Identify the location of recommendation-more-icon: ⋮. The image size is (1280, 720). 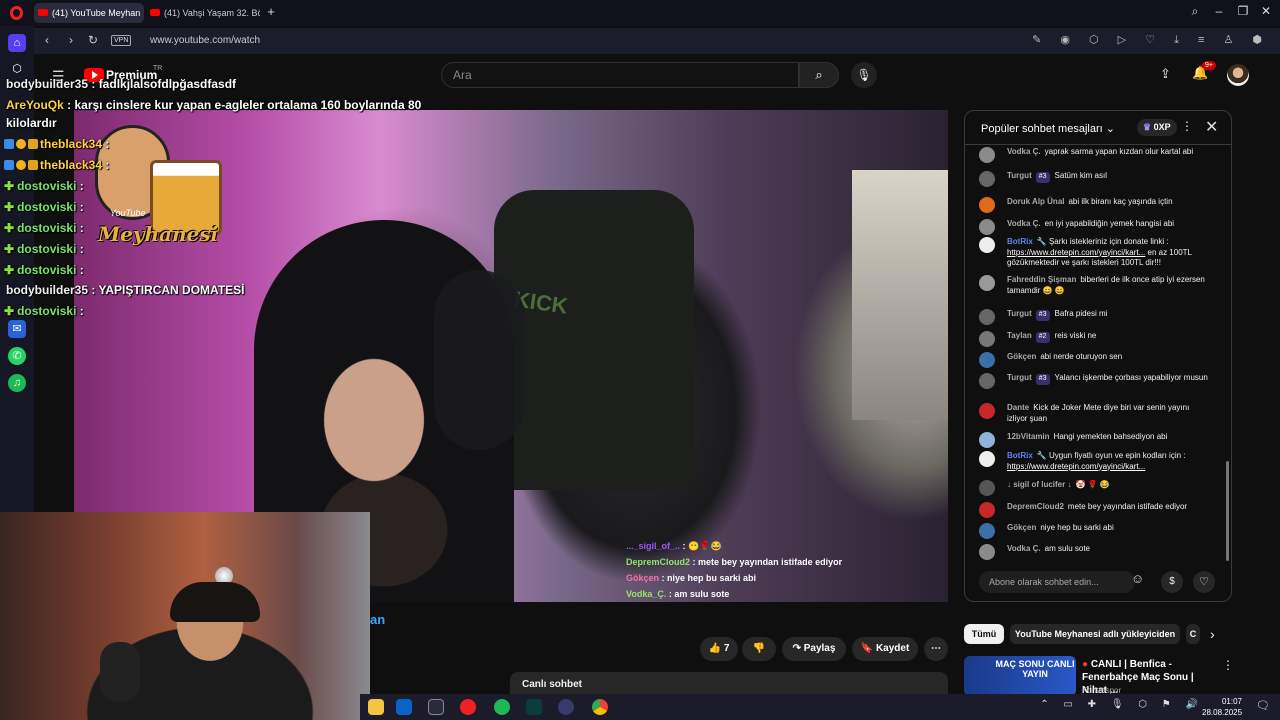
(1228, 665).